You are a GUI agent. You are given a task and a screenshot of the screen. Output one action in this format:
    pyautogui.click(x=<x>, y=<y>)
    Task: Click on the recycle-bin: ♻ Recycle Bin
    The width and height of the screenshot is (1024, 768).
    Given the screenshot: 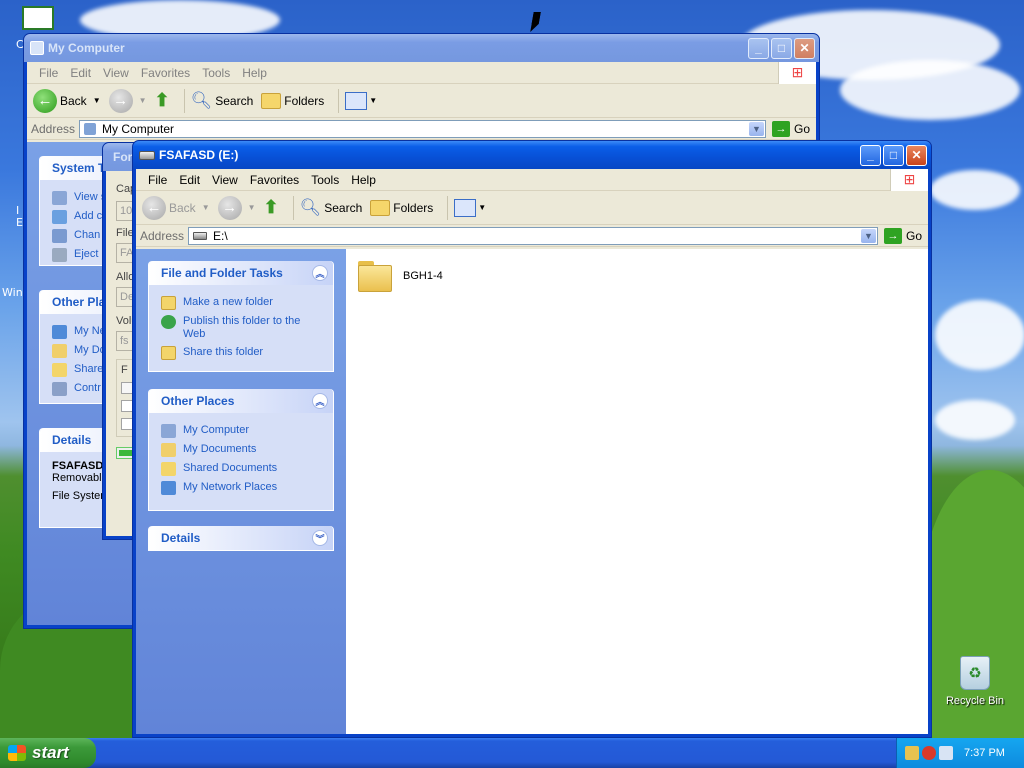 What is the action you would take?
    pyautogui.click(x=975, y=681)
    